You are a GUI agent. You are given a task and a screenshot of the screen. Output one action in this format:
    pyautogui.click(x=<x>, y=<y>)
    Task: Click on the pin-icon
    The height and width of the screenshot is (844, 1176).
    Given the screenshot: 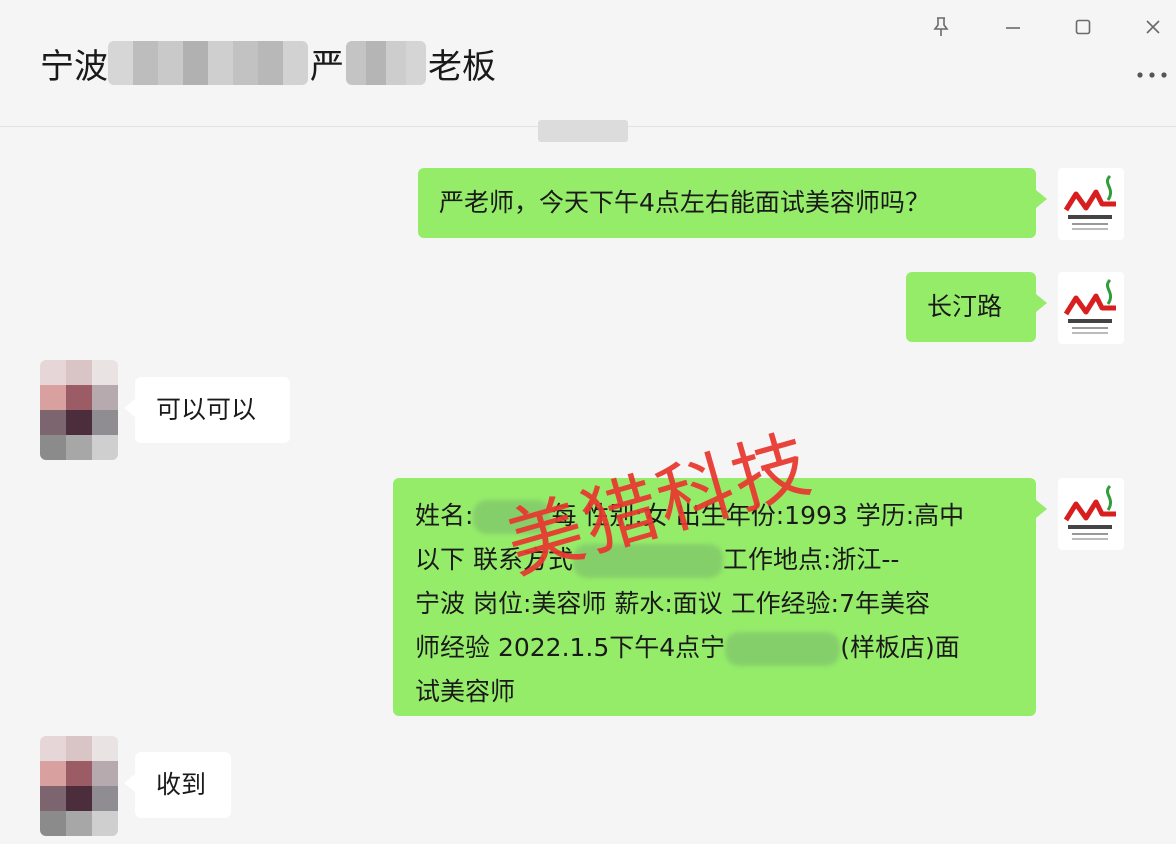 What is the action you would take?
    pyautogui.click(x=941, y=27)
    